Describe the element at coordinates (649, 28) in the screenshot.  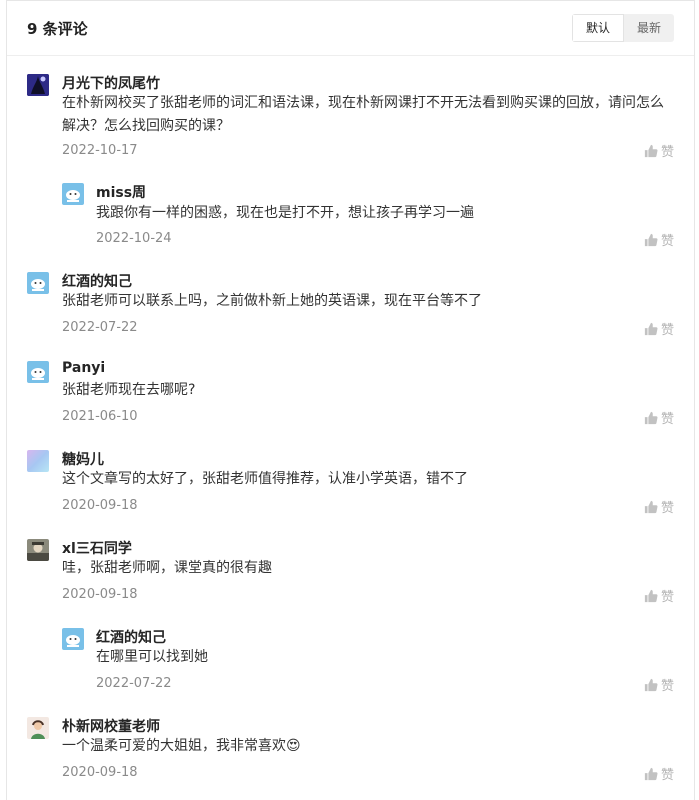
I see `sort-latest-tab: 最新` at that location.